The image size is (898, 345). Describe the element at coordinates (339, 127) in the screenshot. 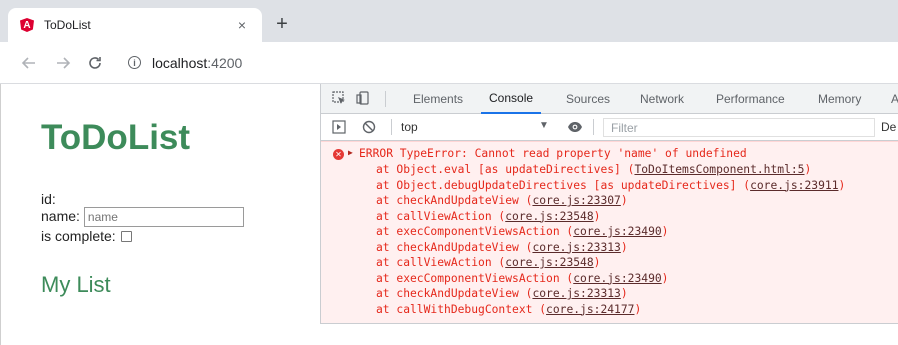

I see `sidebar-toggle-icon` at that location.